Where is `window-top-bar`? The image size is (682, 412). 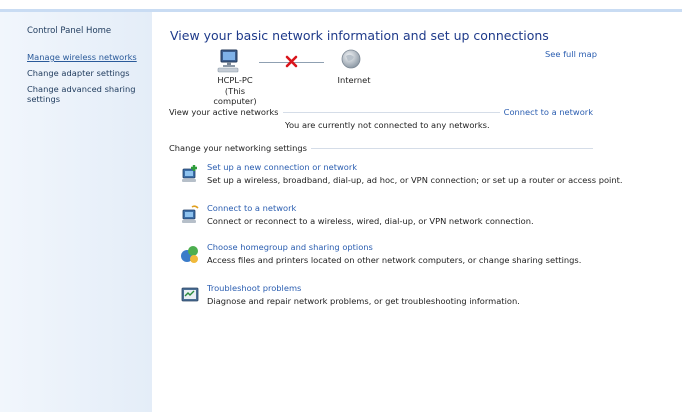
window-top-bar is located at coordinates (341, 6).